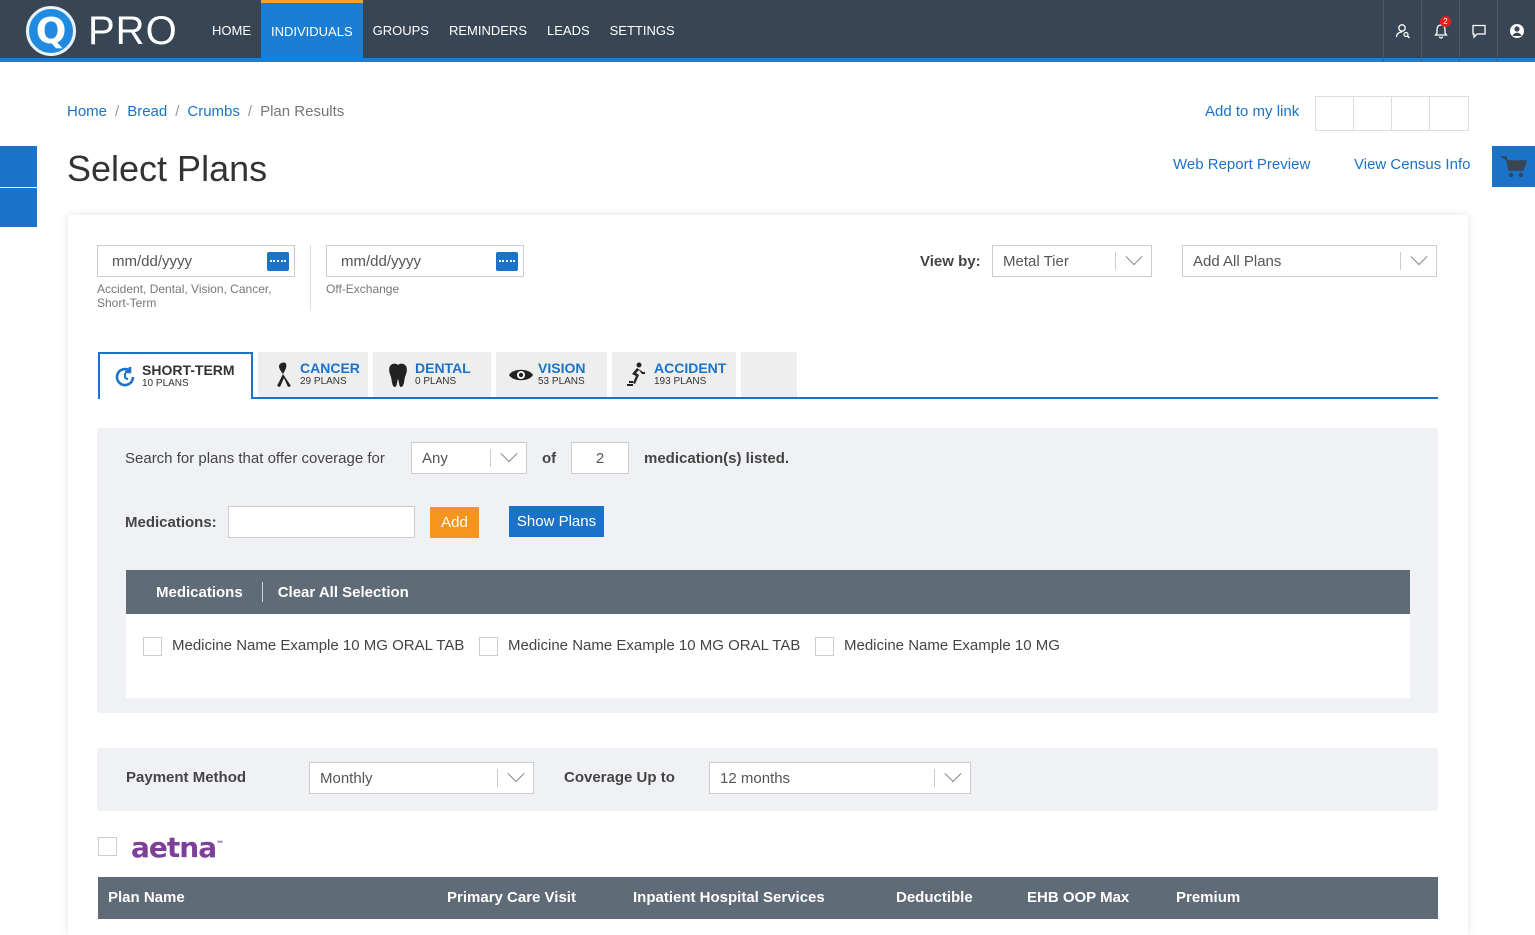  I want to click on medication-item: Medicine Name Example 10 MG ORAL TAB, so click(318, 645).